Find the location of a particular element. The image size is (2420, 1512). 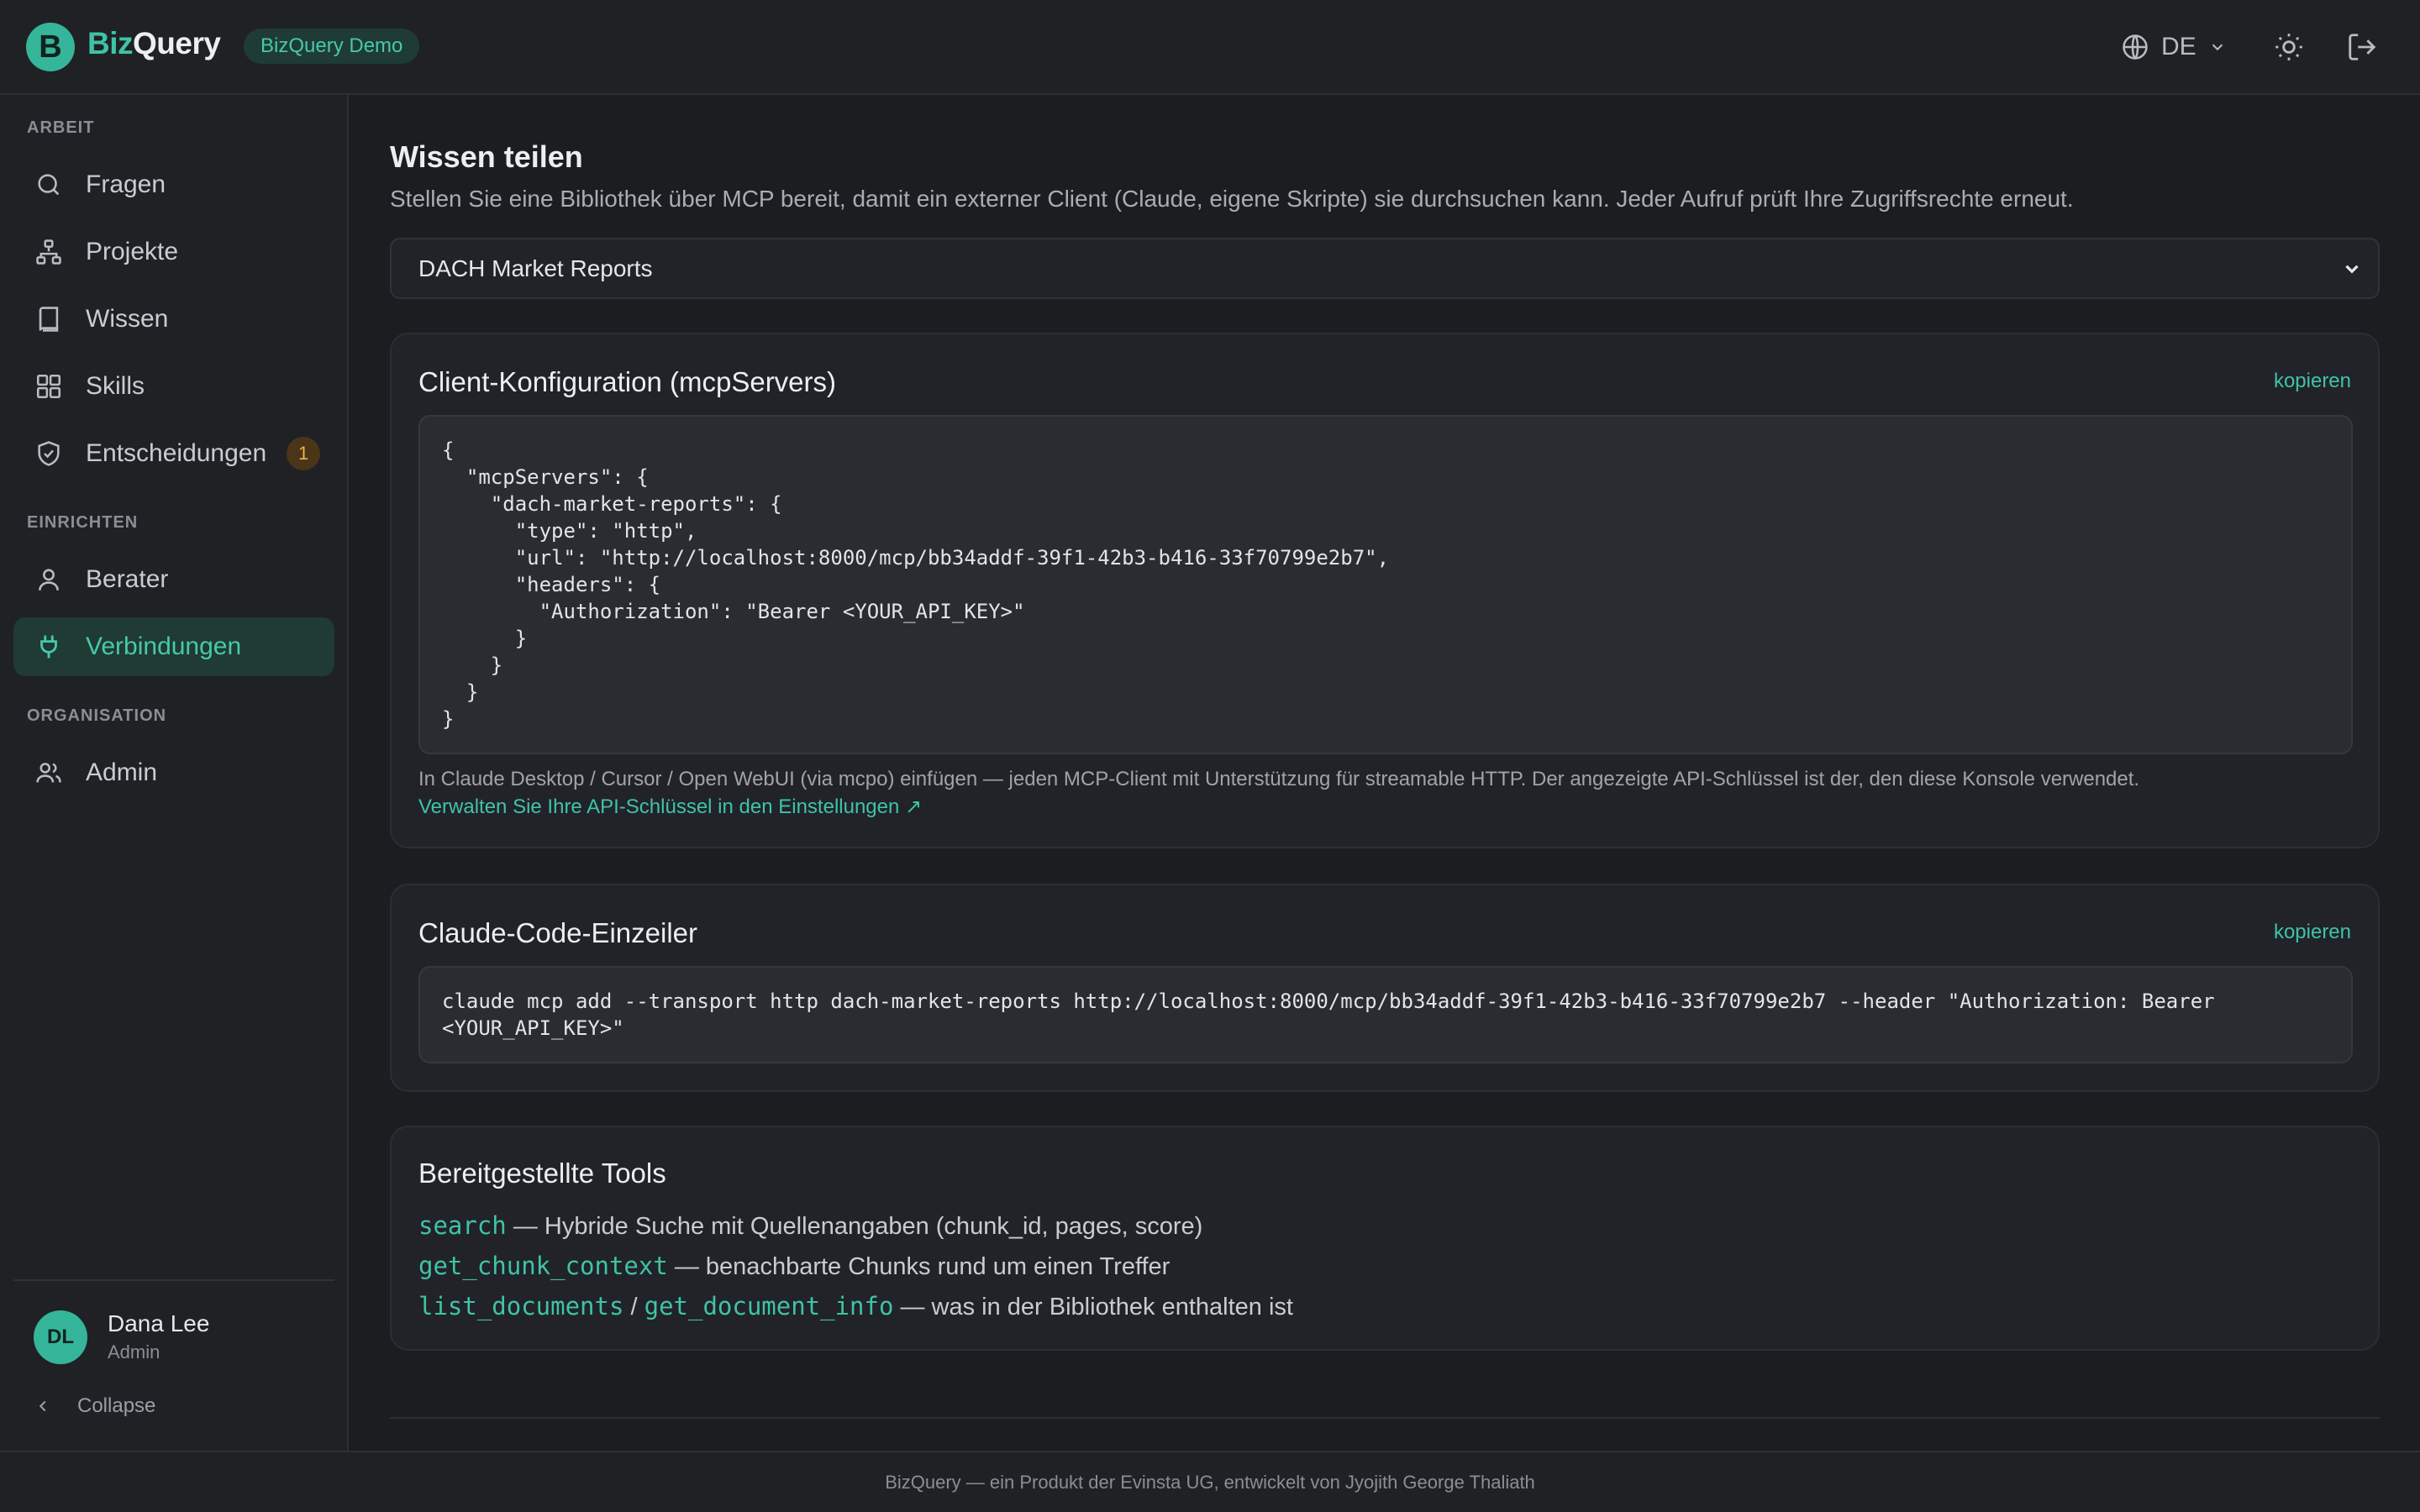

tool-name: get_document_info is located at coordinates (769, 1306).